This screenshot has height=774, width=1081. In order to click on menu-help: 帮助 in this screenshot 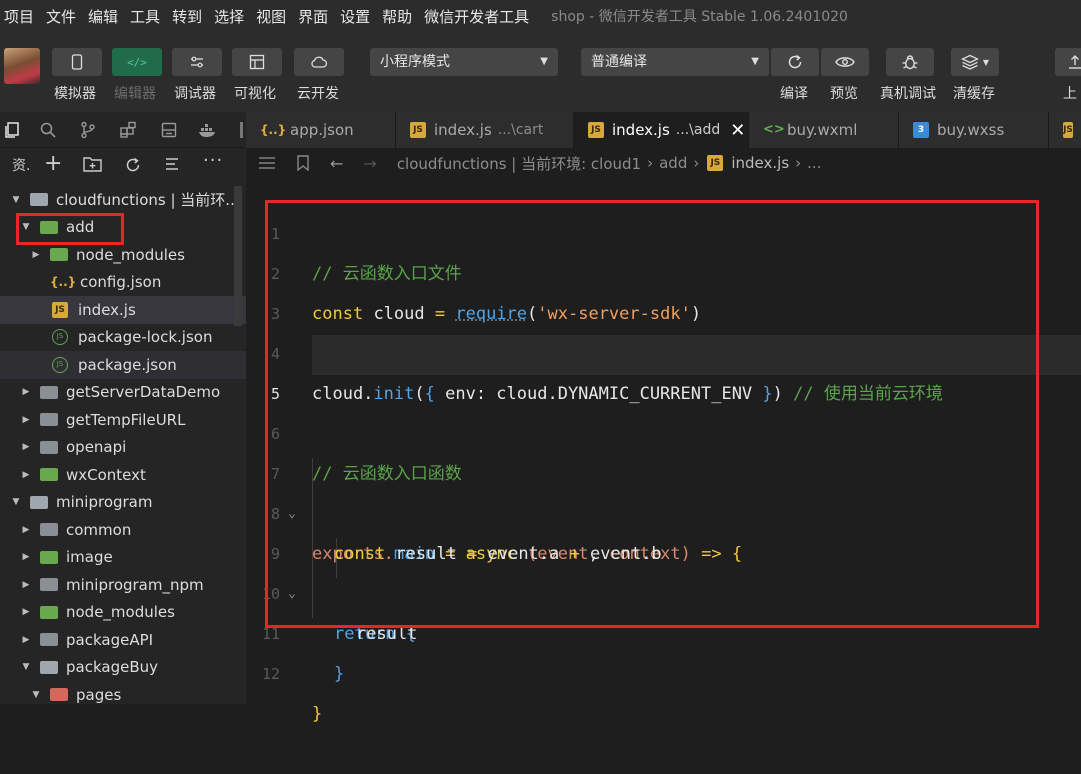, I will do `click(397, 16)`.